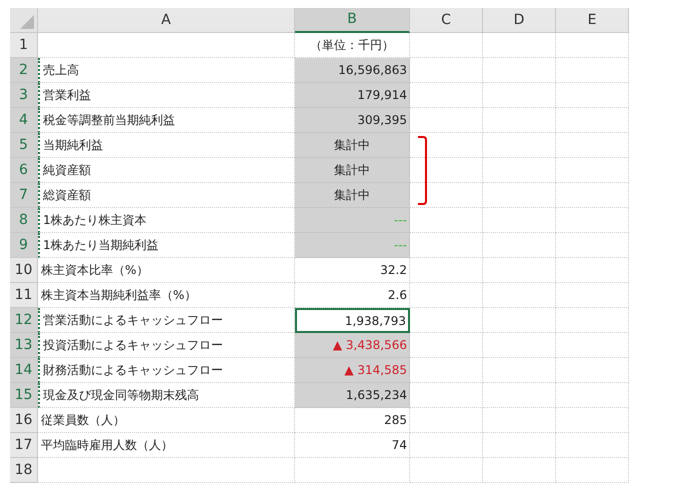 The height and width of the screenshot is (492, 698). What do you see at coordinates (24, 220) in the screenshot?
I see `row-header: 8` at bounding box center [24, 220].